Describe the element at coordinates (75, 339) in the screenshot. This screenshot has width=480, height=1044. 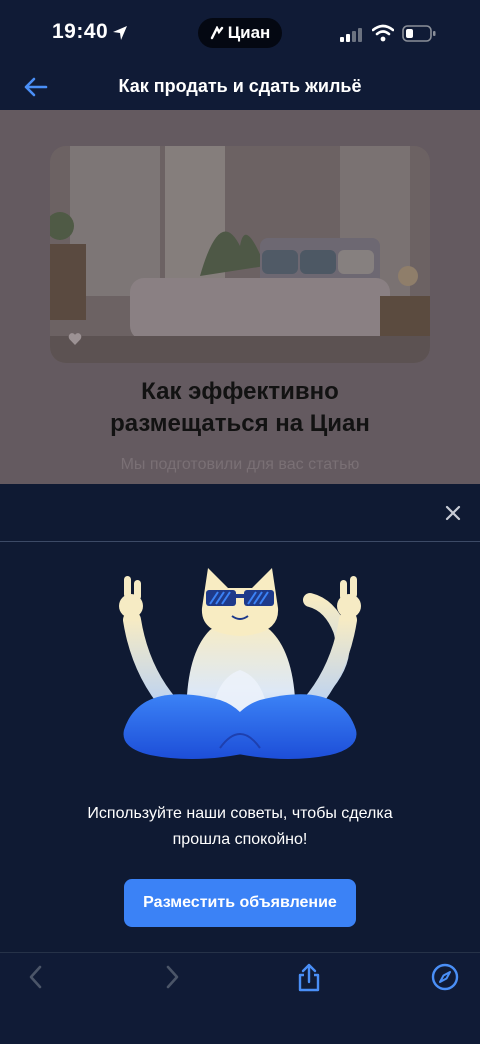
I see `favorite-heart-icon` at that location.